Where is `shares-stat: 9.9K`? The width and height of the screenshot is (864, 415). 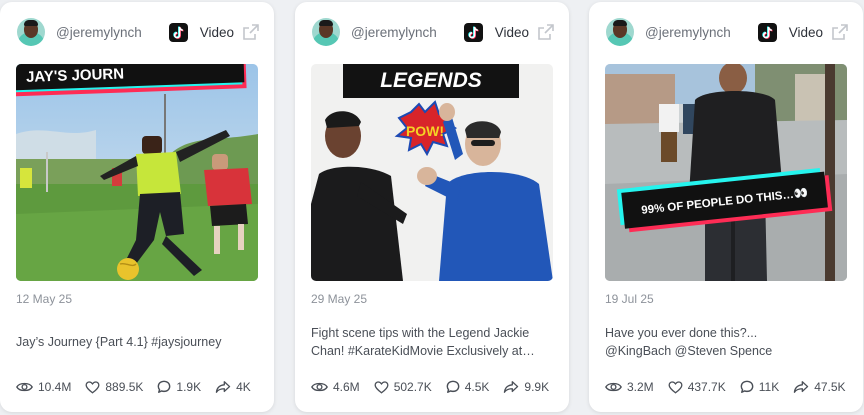
shares-stat: 9.9K is located at coordinates (526, 387).